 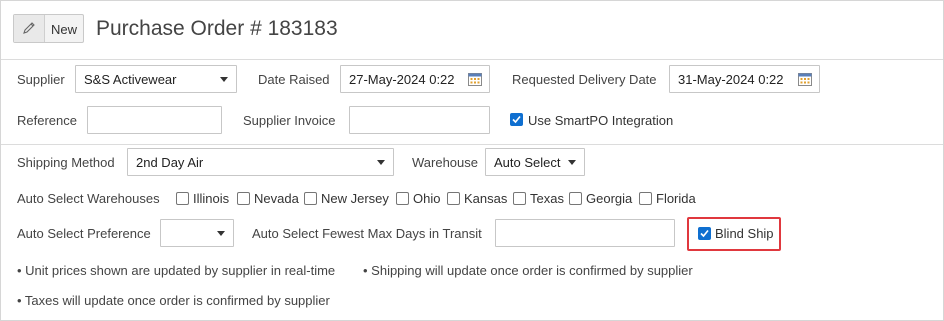 I want to click on section-divider, so click(x=472, y=144).